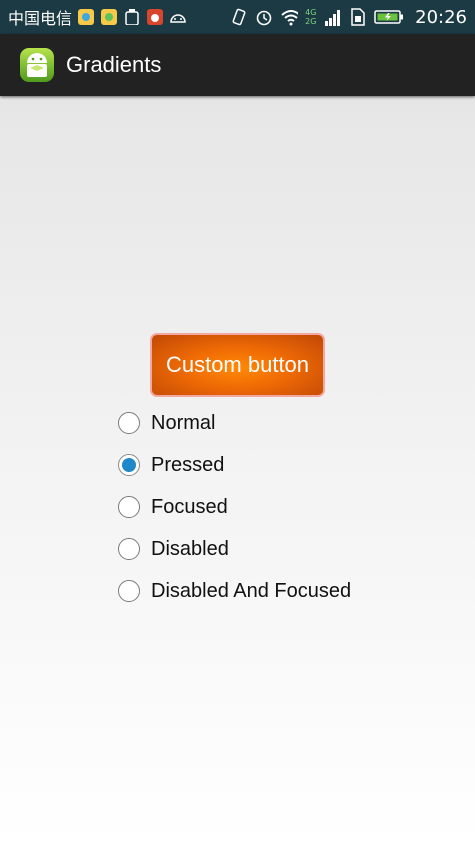 The height and width of the screenshot is (845, 475). Describe the element at coordinates (183, 422) in the screenshot. I see `radio-label: Normal` at that location.